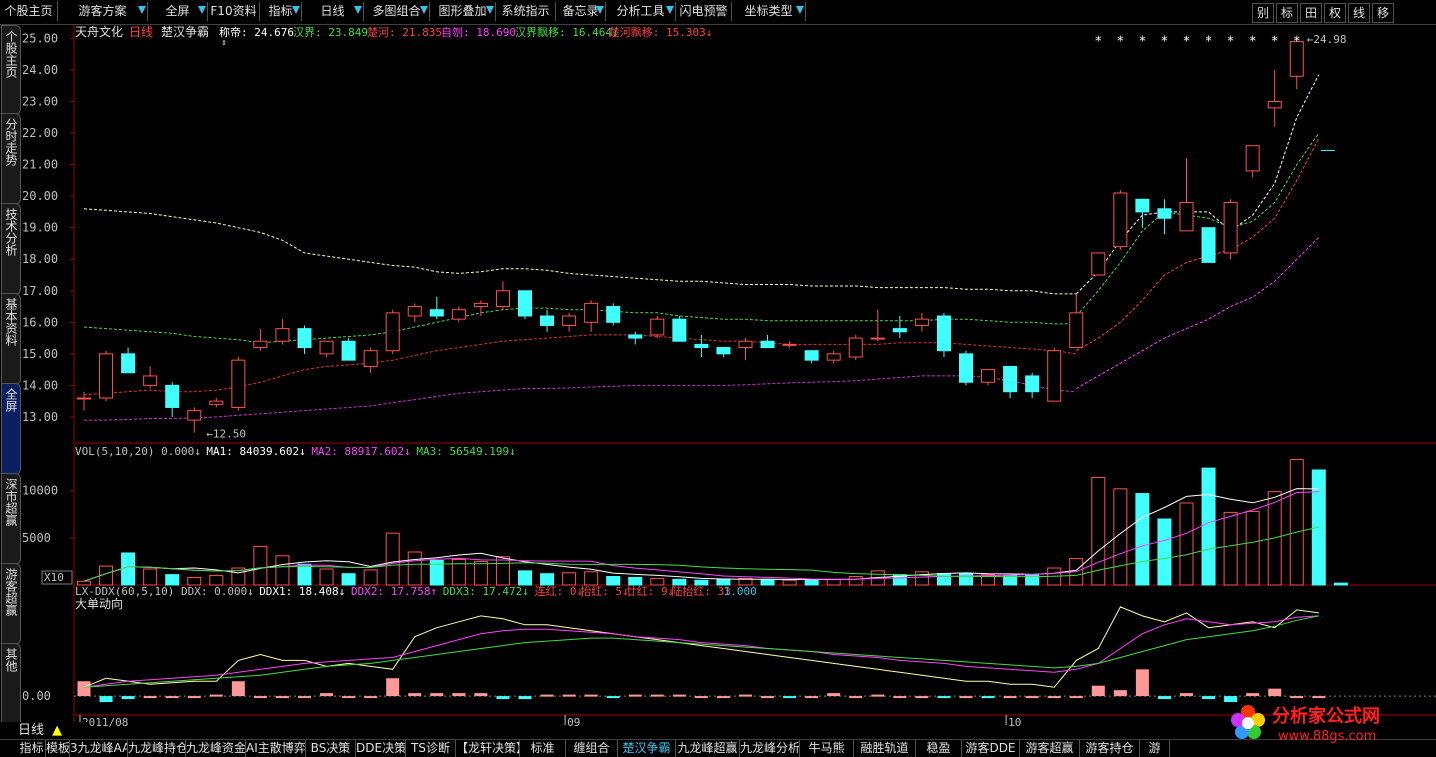 This screenshot has width=1436, height=757. Describe the element at coordinates (11, 249) in the screenshot. I see `sidebar-tab: 技术分析` at that location.